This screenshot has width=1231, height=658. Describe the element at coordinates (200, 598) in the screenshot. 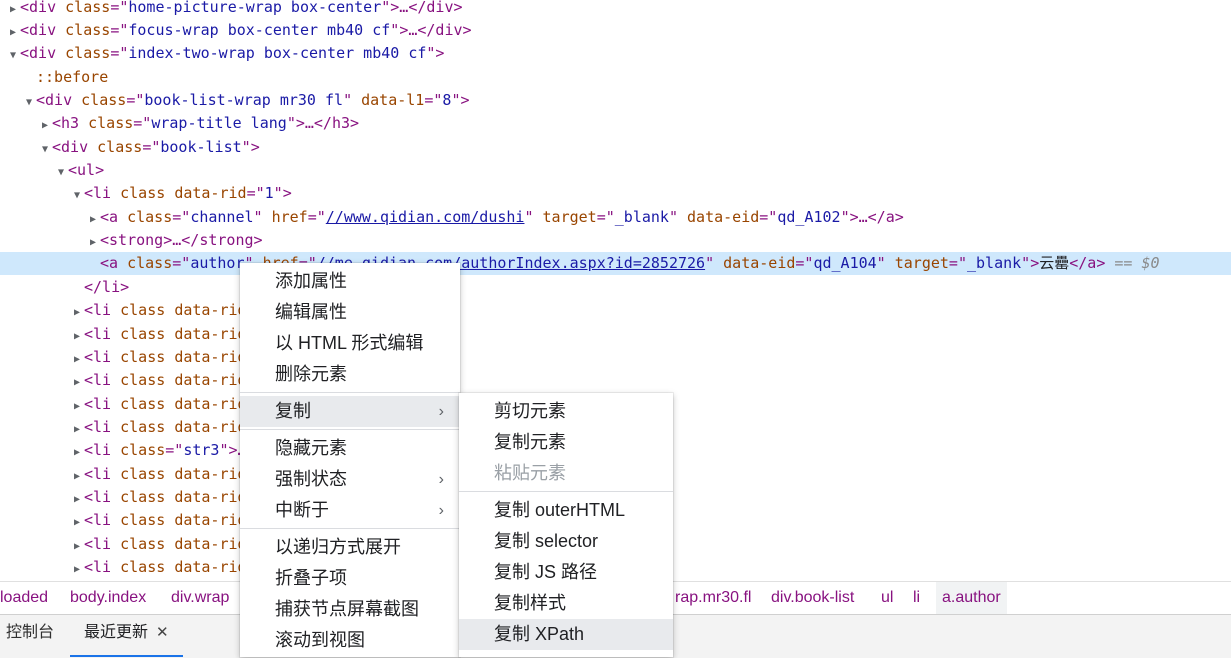

I see `breadcrumb-item: div.wrap` at that location.